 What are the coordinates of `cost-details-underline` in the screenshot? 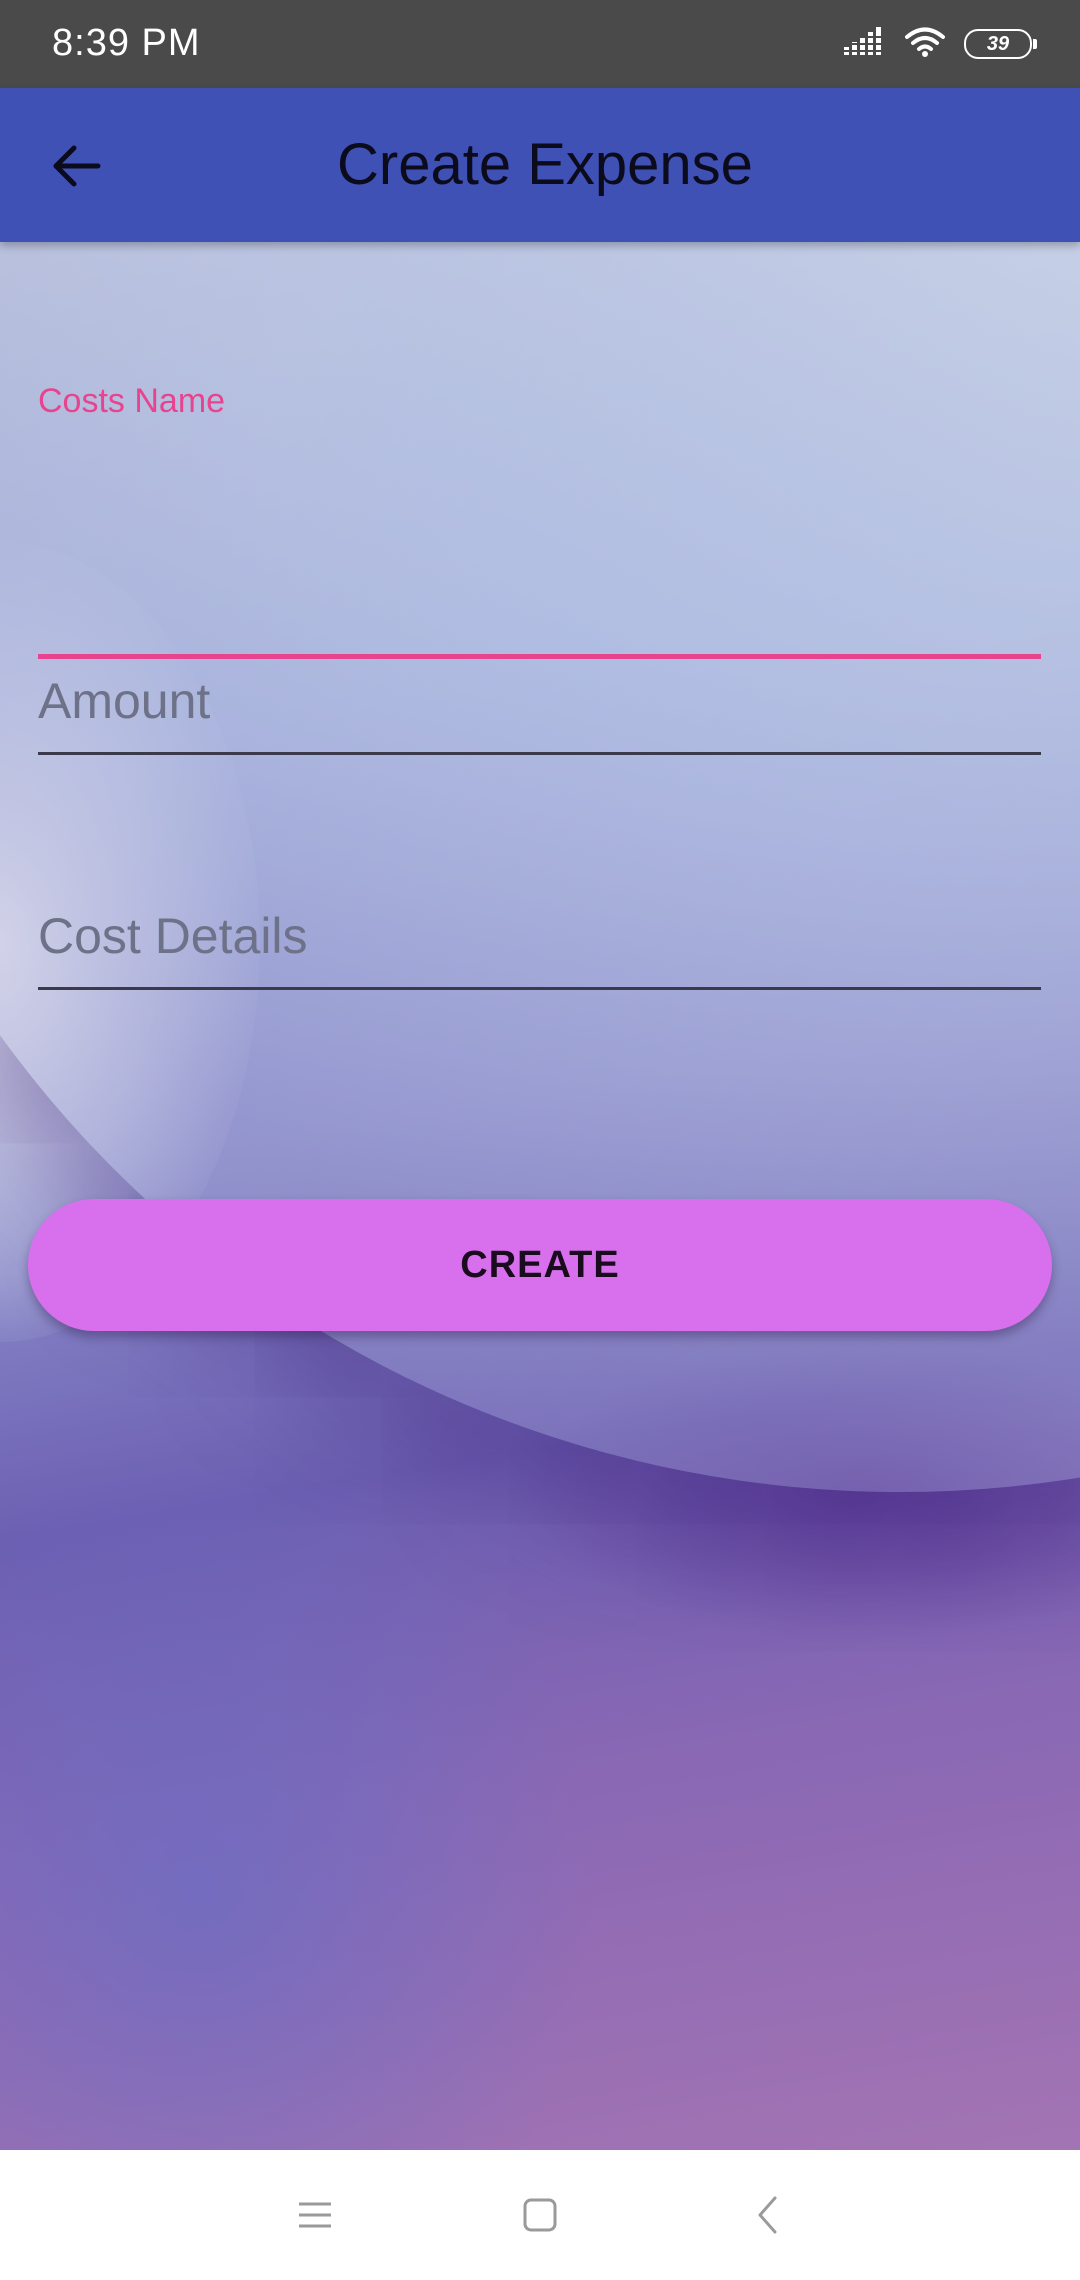 It's located at (539, 988).